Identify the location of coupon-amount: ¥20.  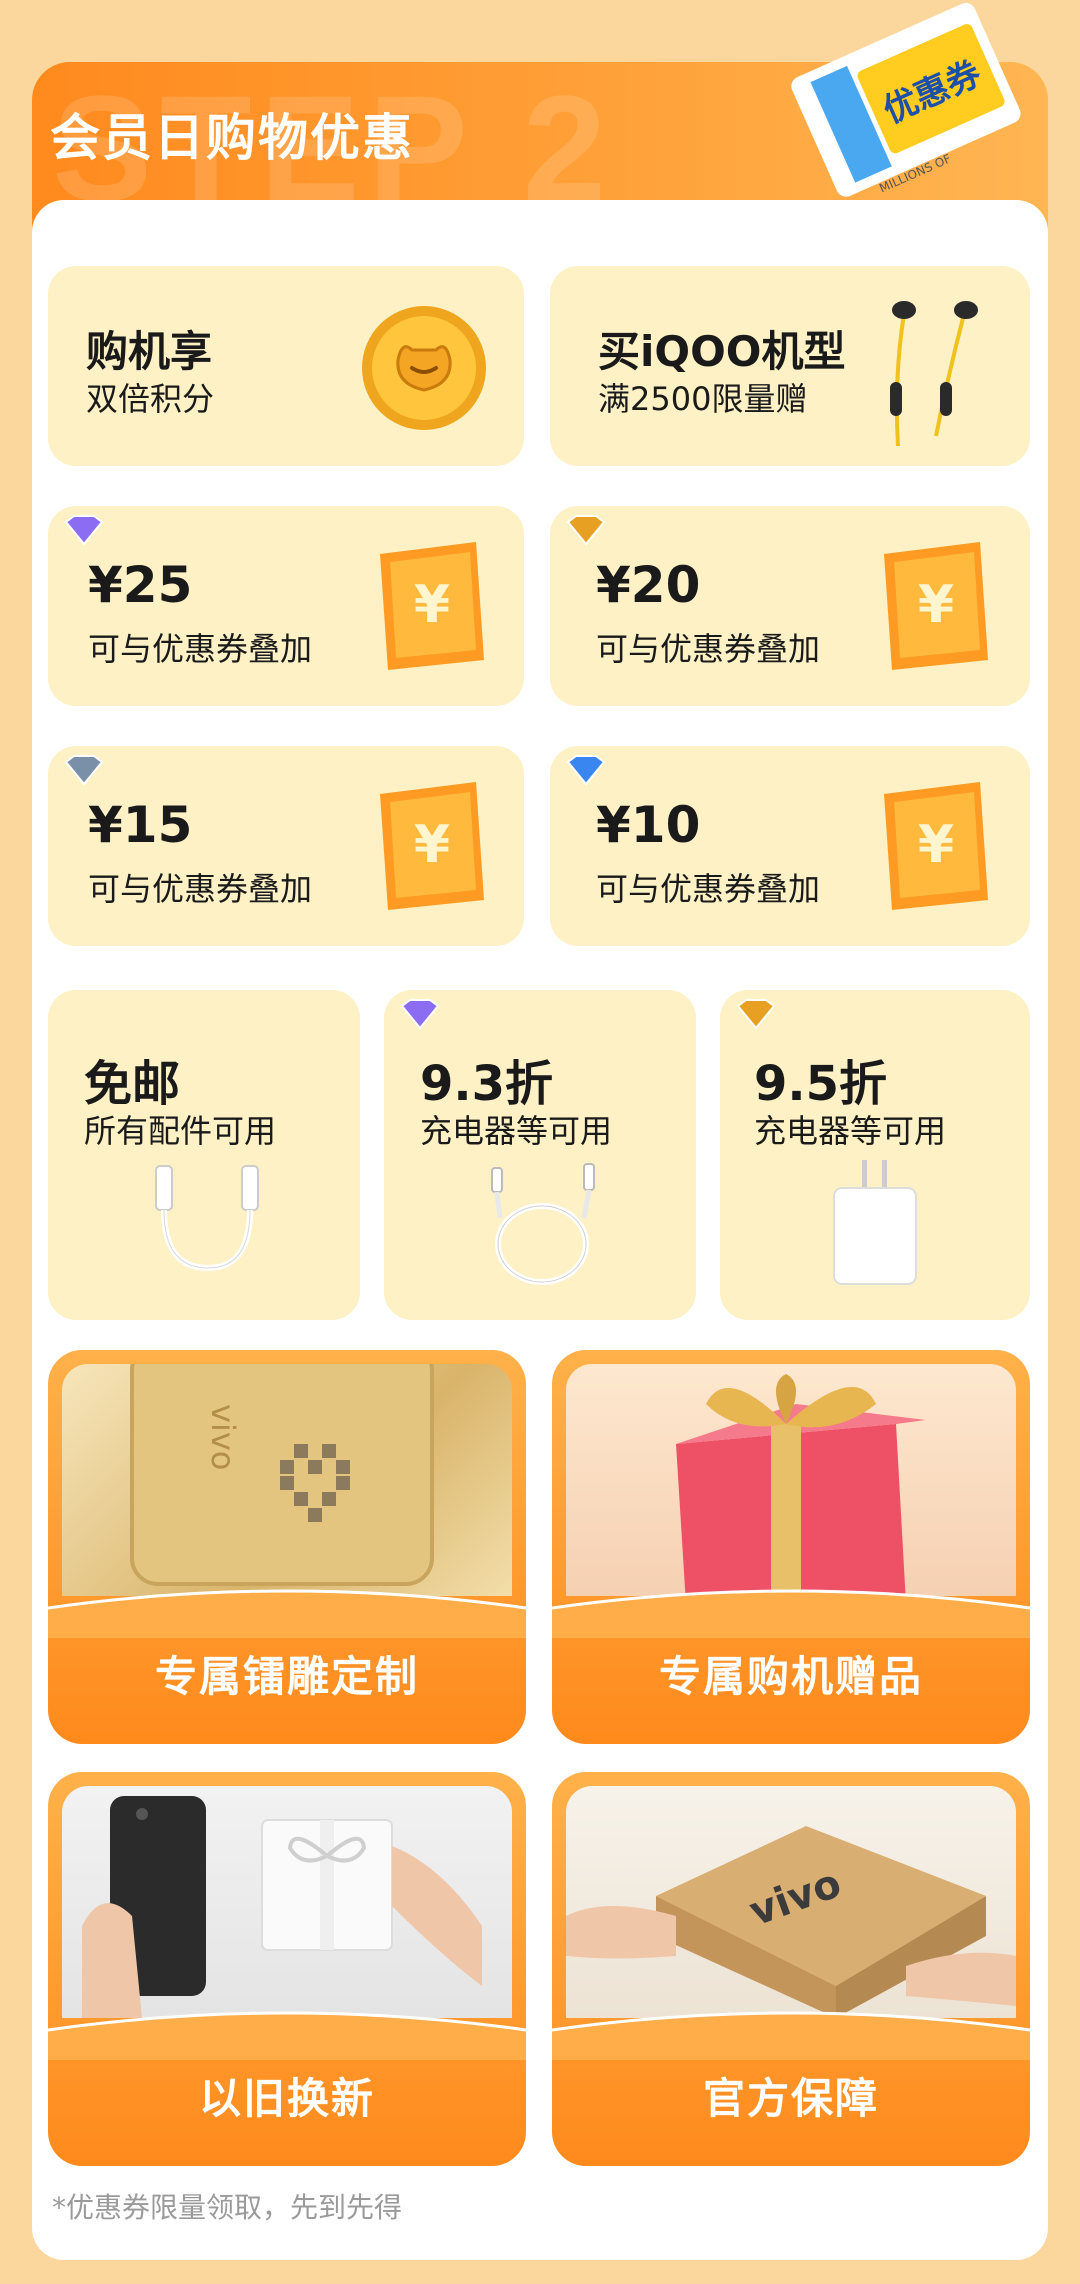
(648, 585).